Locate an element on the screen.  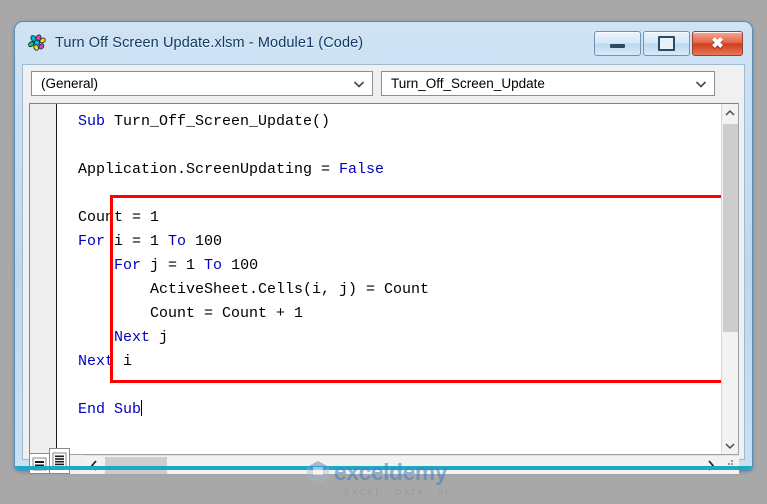
code-keyword: End is located at coordinates (92, 409).